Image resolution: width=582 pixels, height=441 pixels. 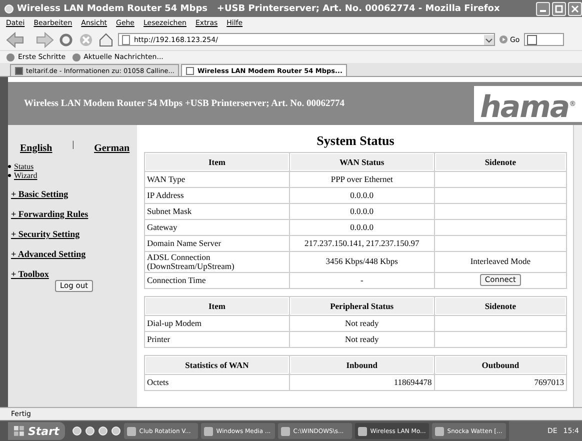 What do you see at coordinates (217, 179) in the screenshot?
I see `table-cell: WAN Type` at bounding box center [217, 179].